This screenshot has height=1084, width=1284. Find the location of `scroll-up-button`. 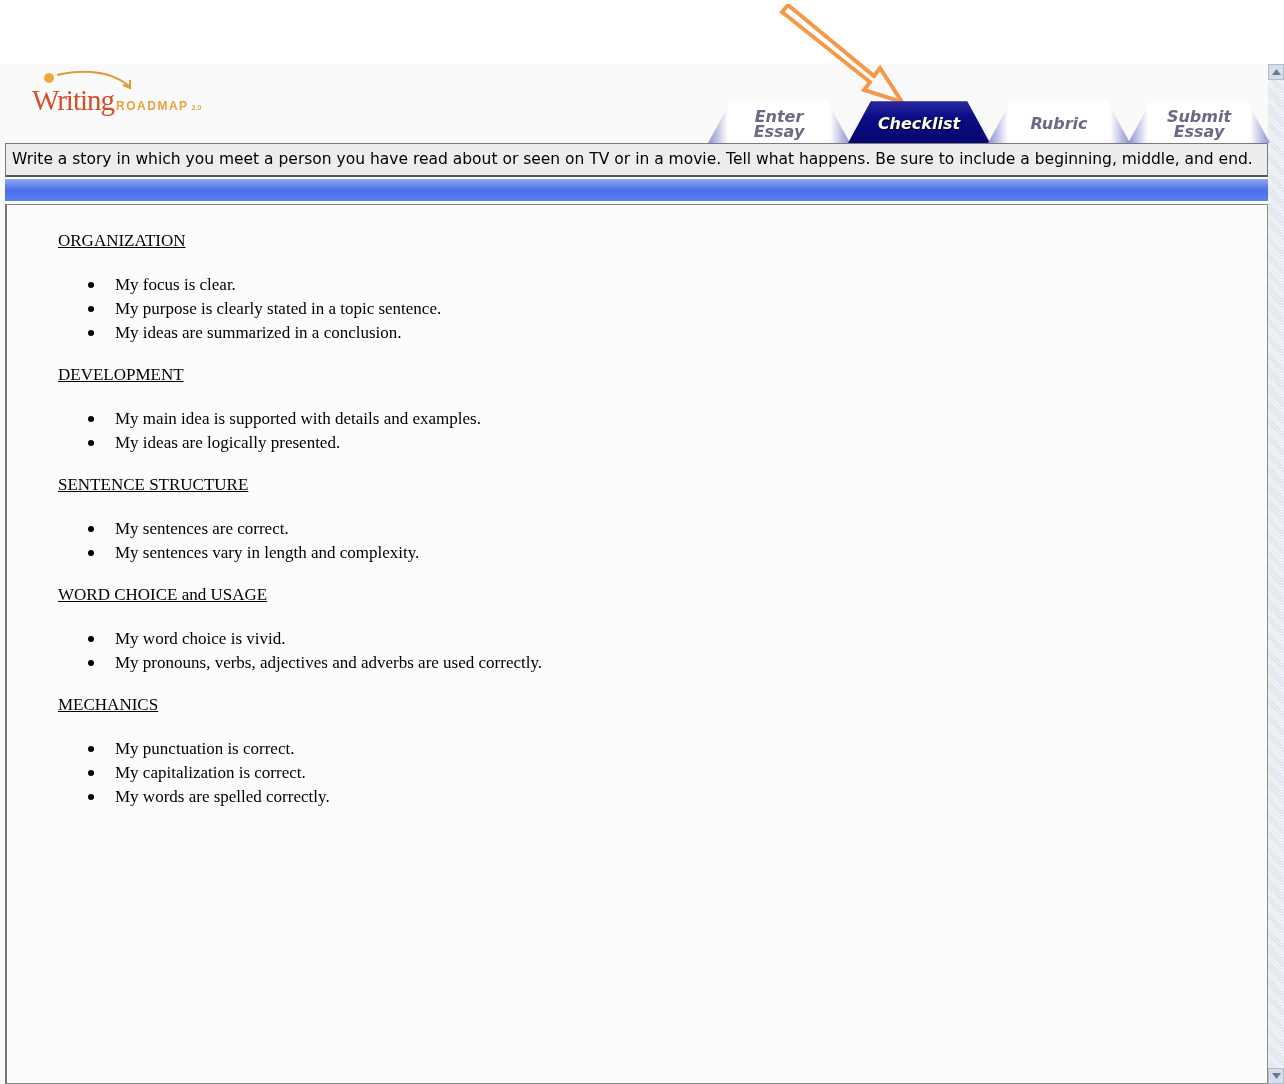

scroll-up-button is located at coordinates (1276, 72).